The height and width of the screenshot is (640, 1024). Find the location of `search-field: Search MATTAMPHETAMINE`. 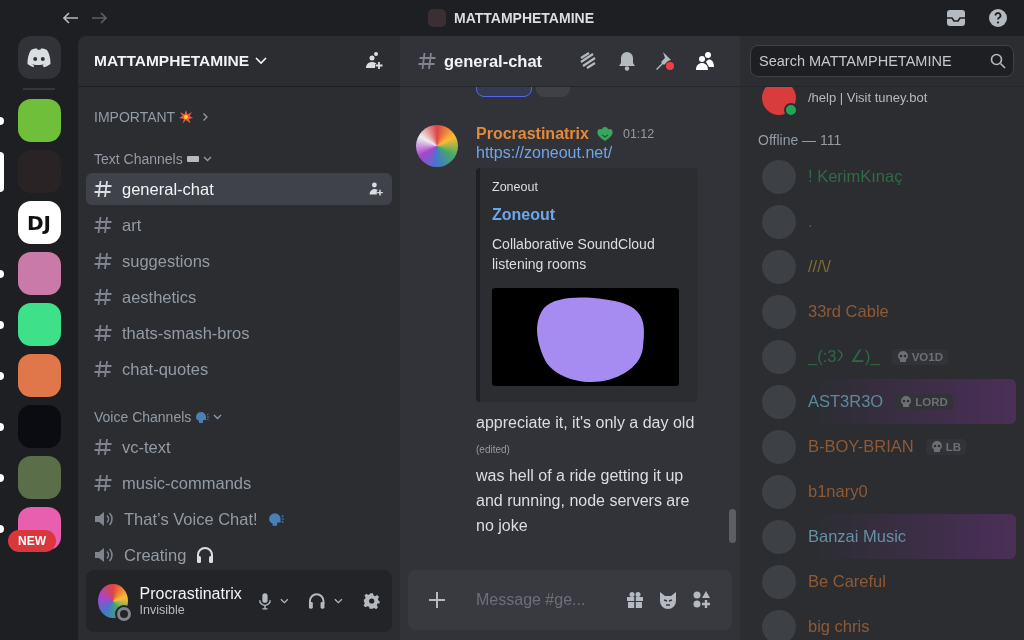

search-field: Search MATTAMPHETAMINE is located at coordinates (882, 61).